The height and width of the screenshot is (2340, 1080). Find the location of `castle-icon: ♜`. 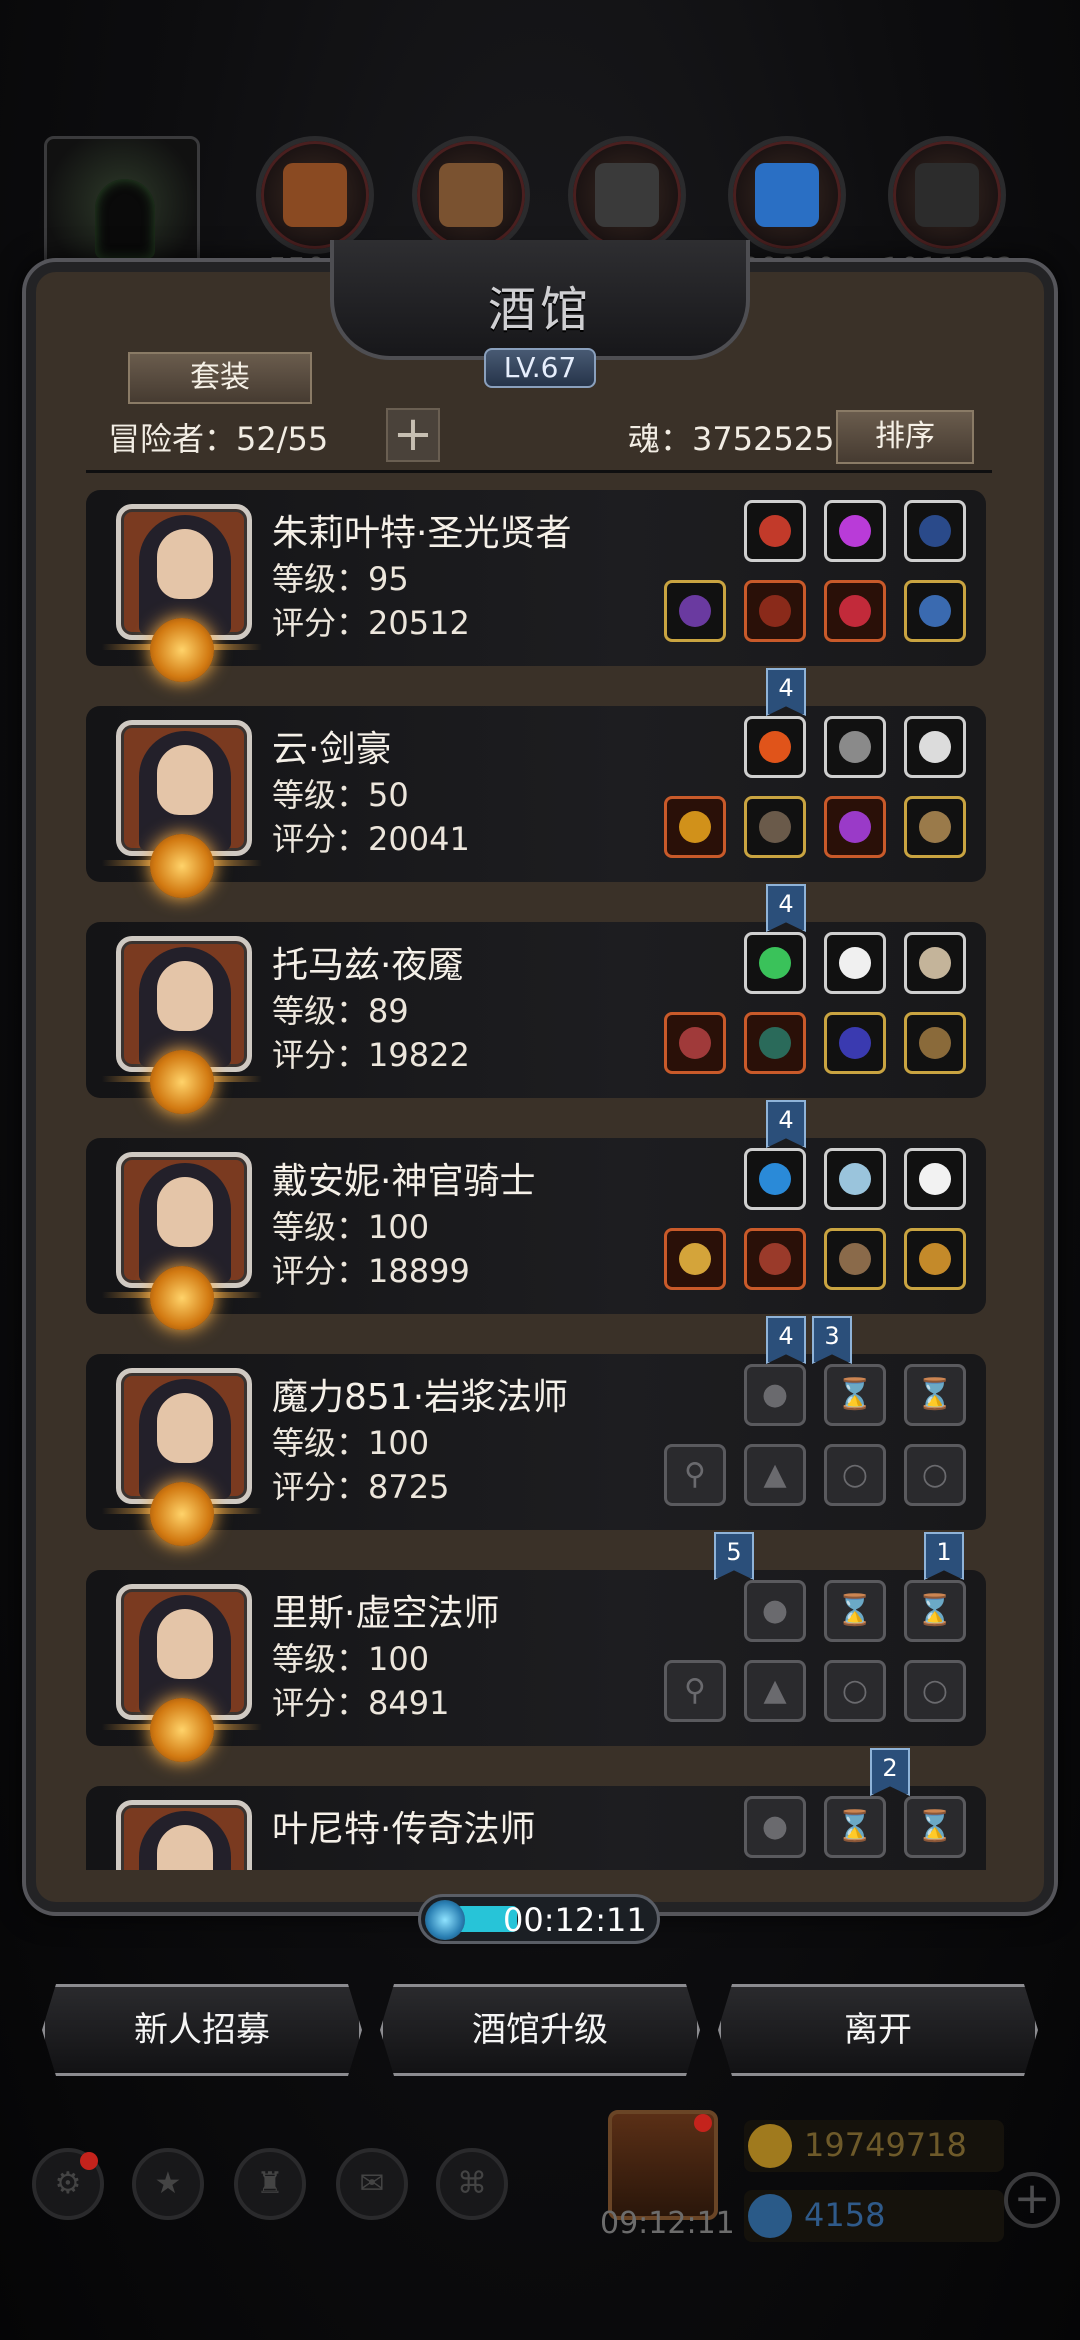

castle-icon: ♜ is located at coordinates (270, 2184).